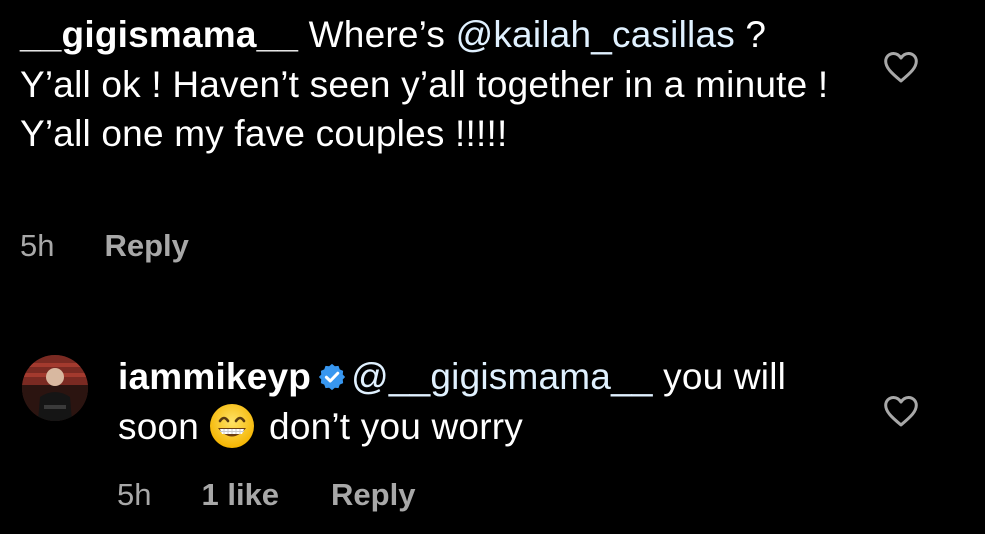 Image resolution: width=985 pixels, height=534 pixels. I want to click on comment-username: iammikeyp, so click(214, 376).